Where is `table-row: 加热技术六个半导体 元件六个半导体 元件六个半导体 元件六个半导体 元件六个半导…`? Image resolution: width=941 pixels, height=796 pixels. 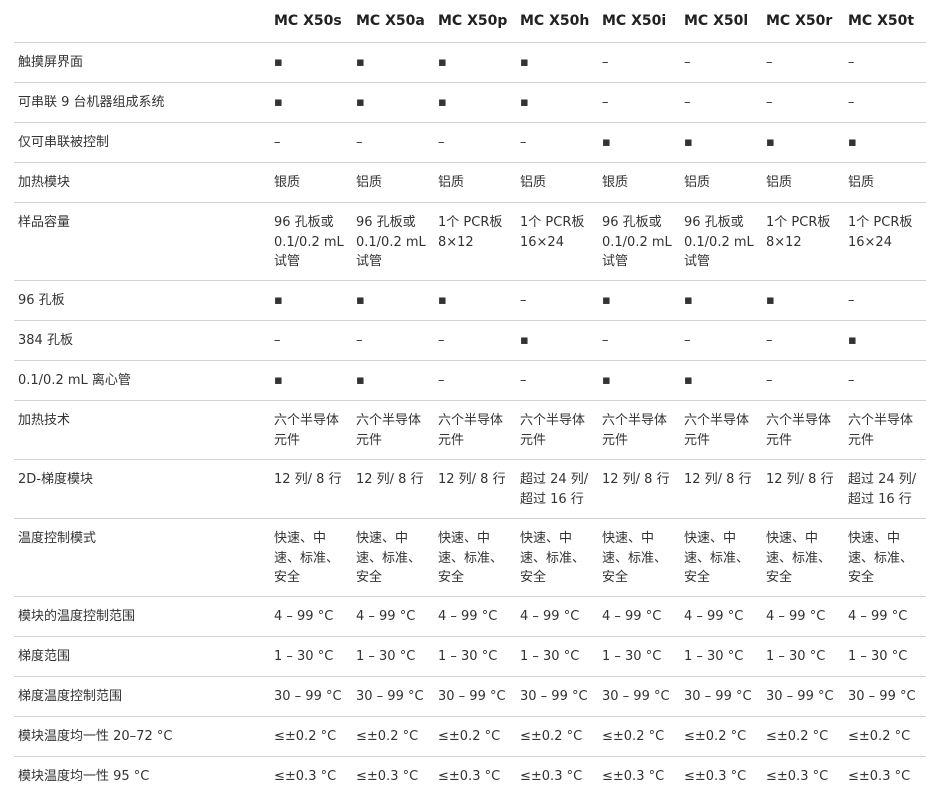
table-row: 加热技术六个半导体 元件六个半导体 元件六个半导体 元件六个半导体 元件六个半导… is located at coordinates (470, 430).